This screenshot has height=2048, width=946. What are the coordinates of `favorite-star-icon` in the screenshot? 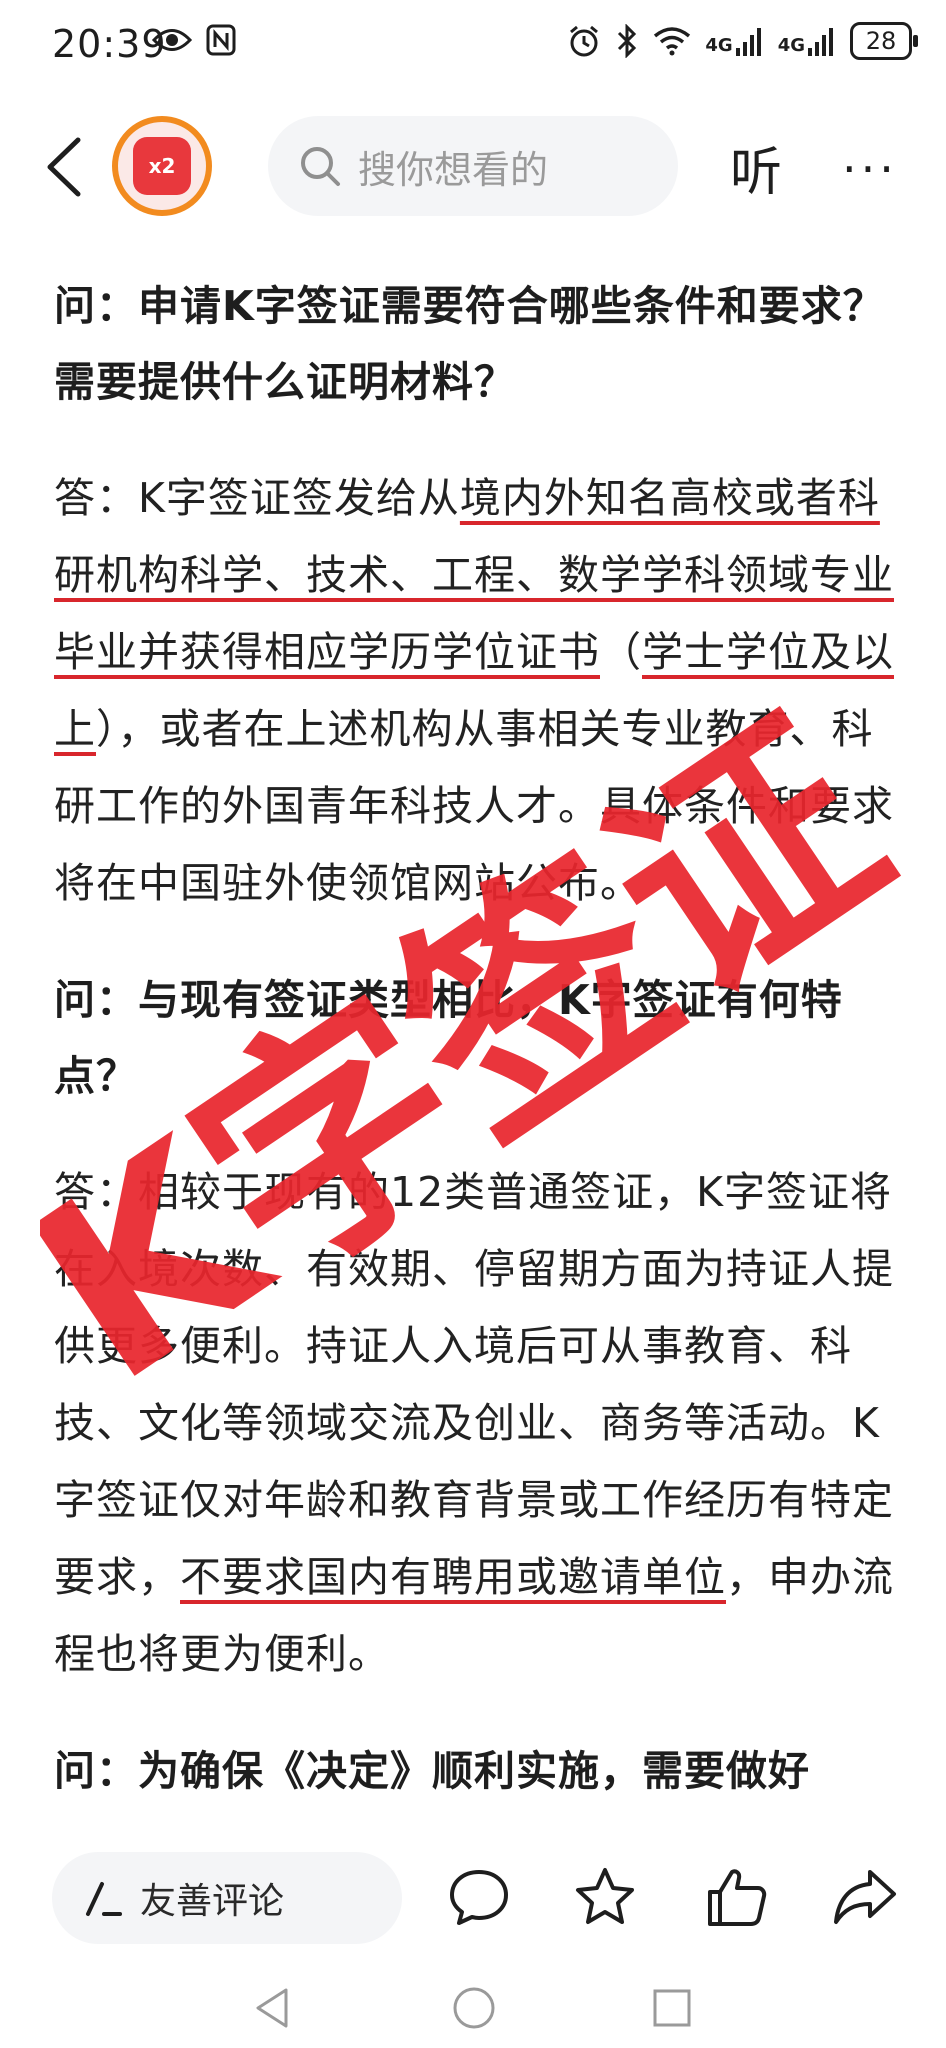 It's located at (605, 1897).